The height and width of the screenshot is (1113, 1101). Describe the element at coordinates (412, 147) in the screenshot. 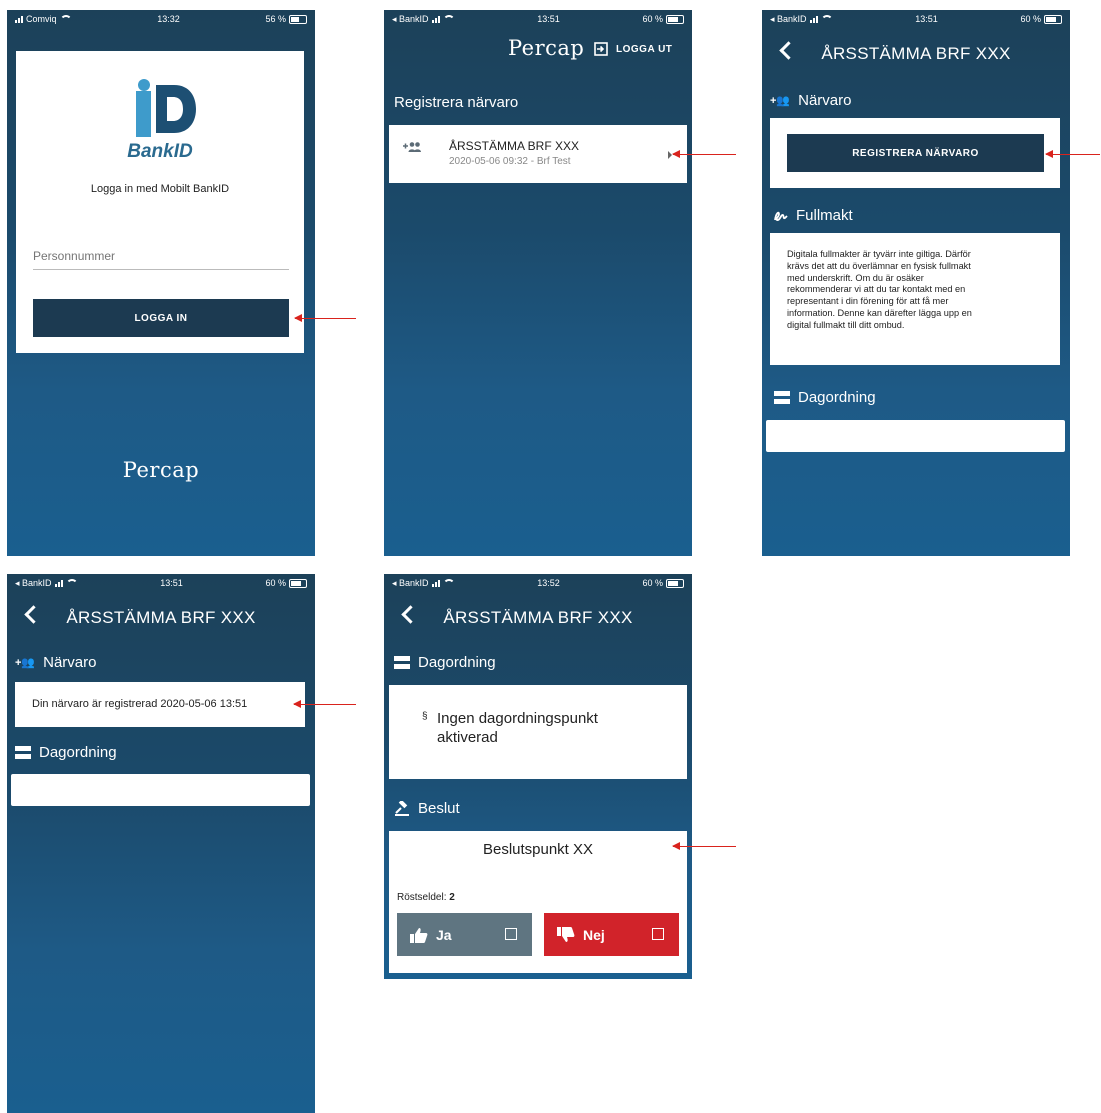

I see `add-people-icon` at that location.